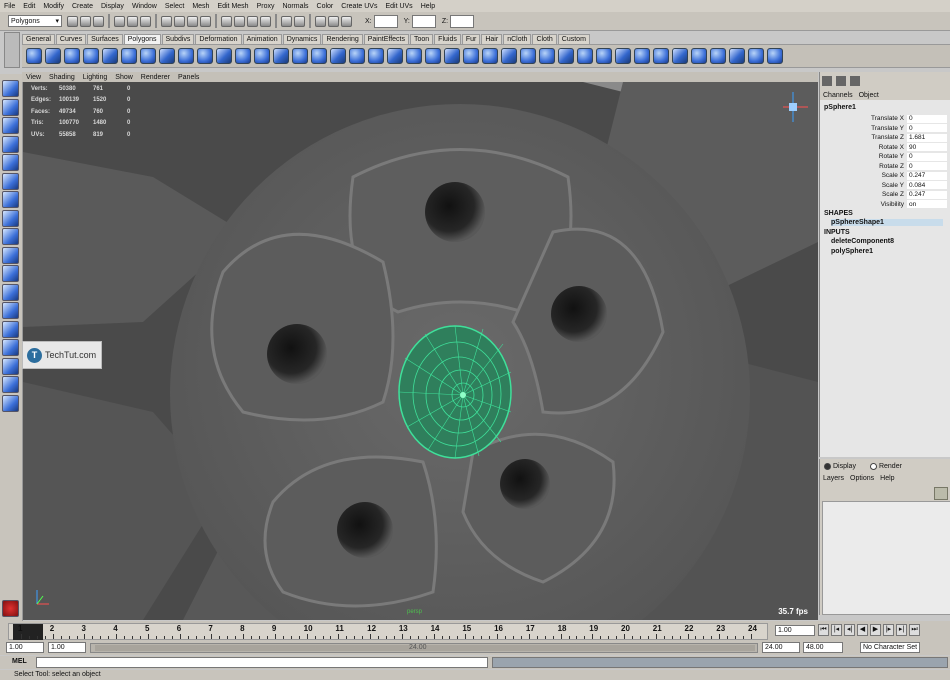 The width and height of the screenshot is (950, 680). I want to click on menu-select: Select, so click(174, 6).